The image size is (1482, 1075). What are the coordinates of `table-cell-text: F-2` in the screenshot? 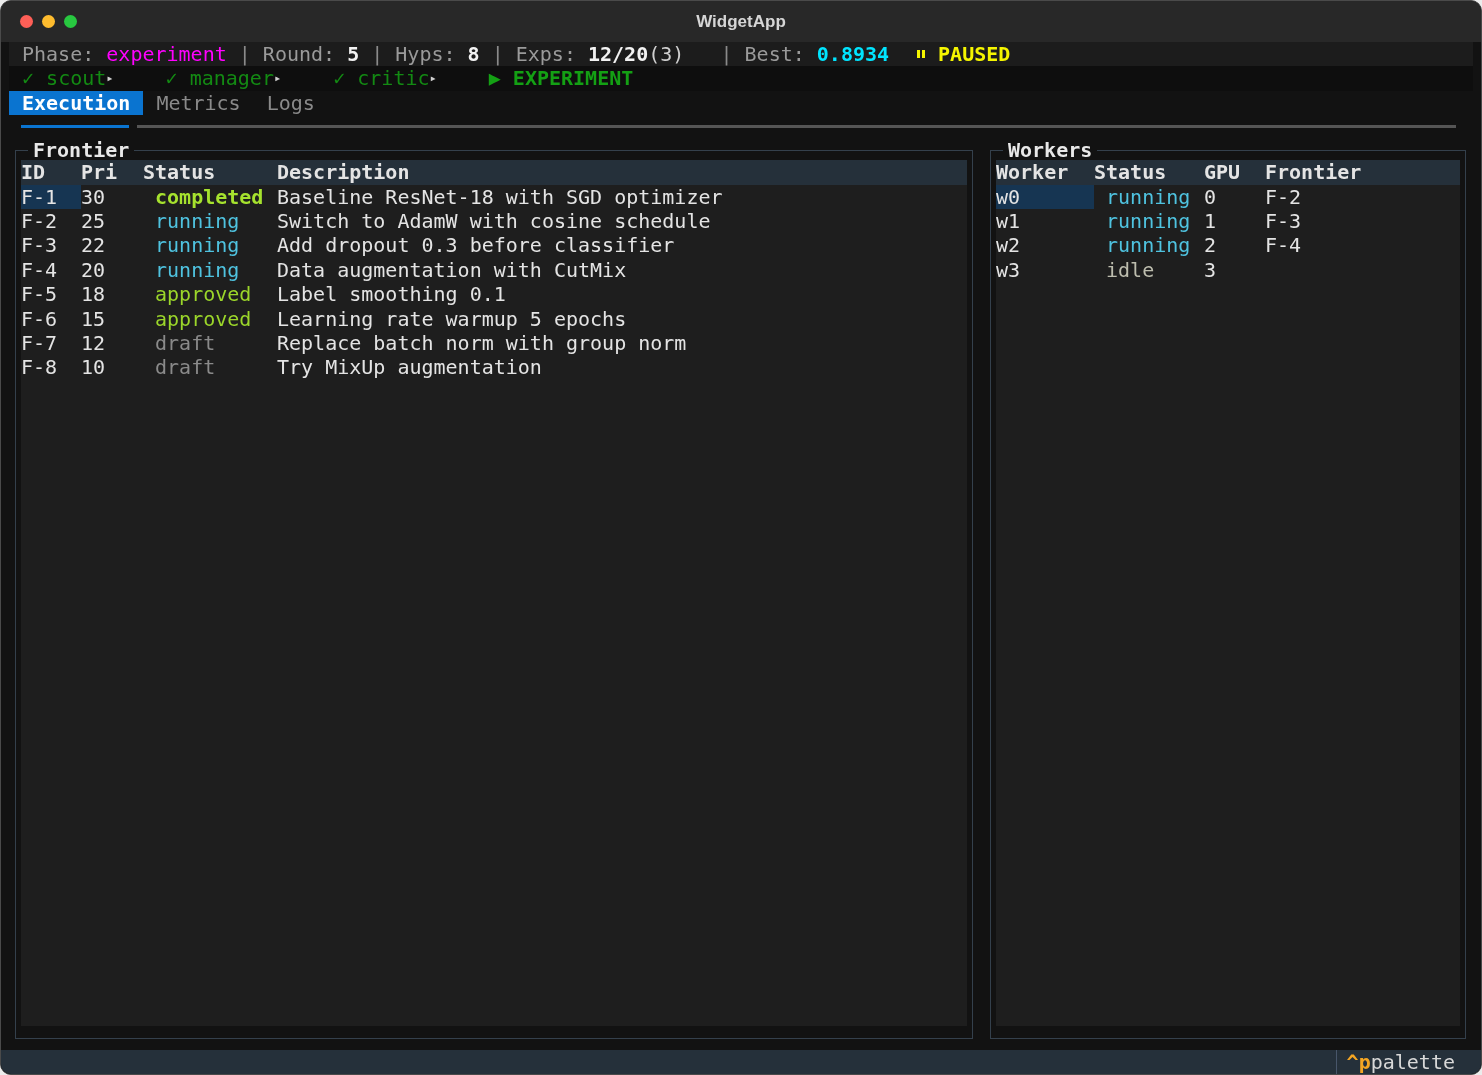 It's located at (1284, 196).